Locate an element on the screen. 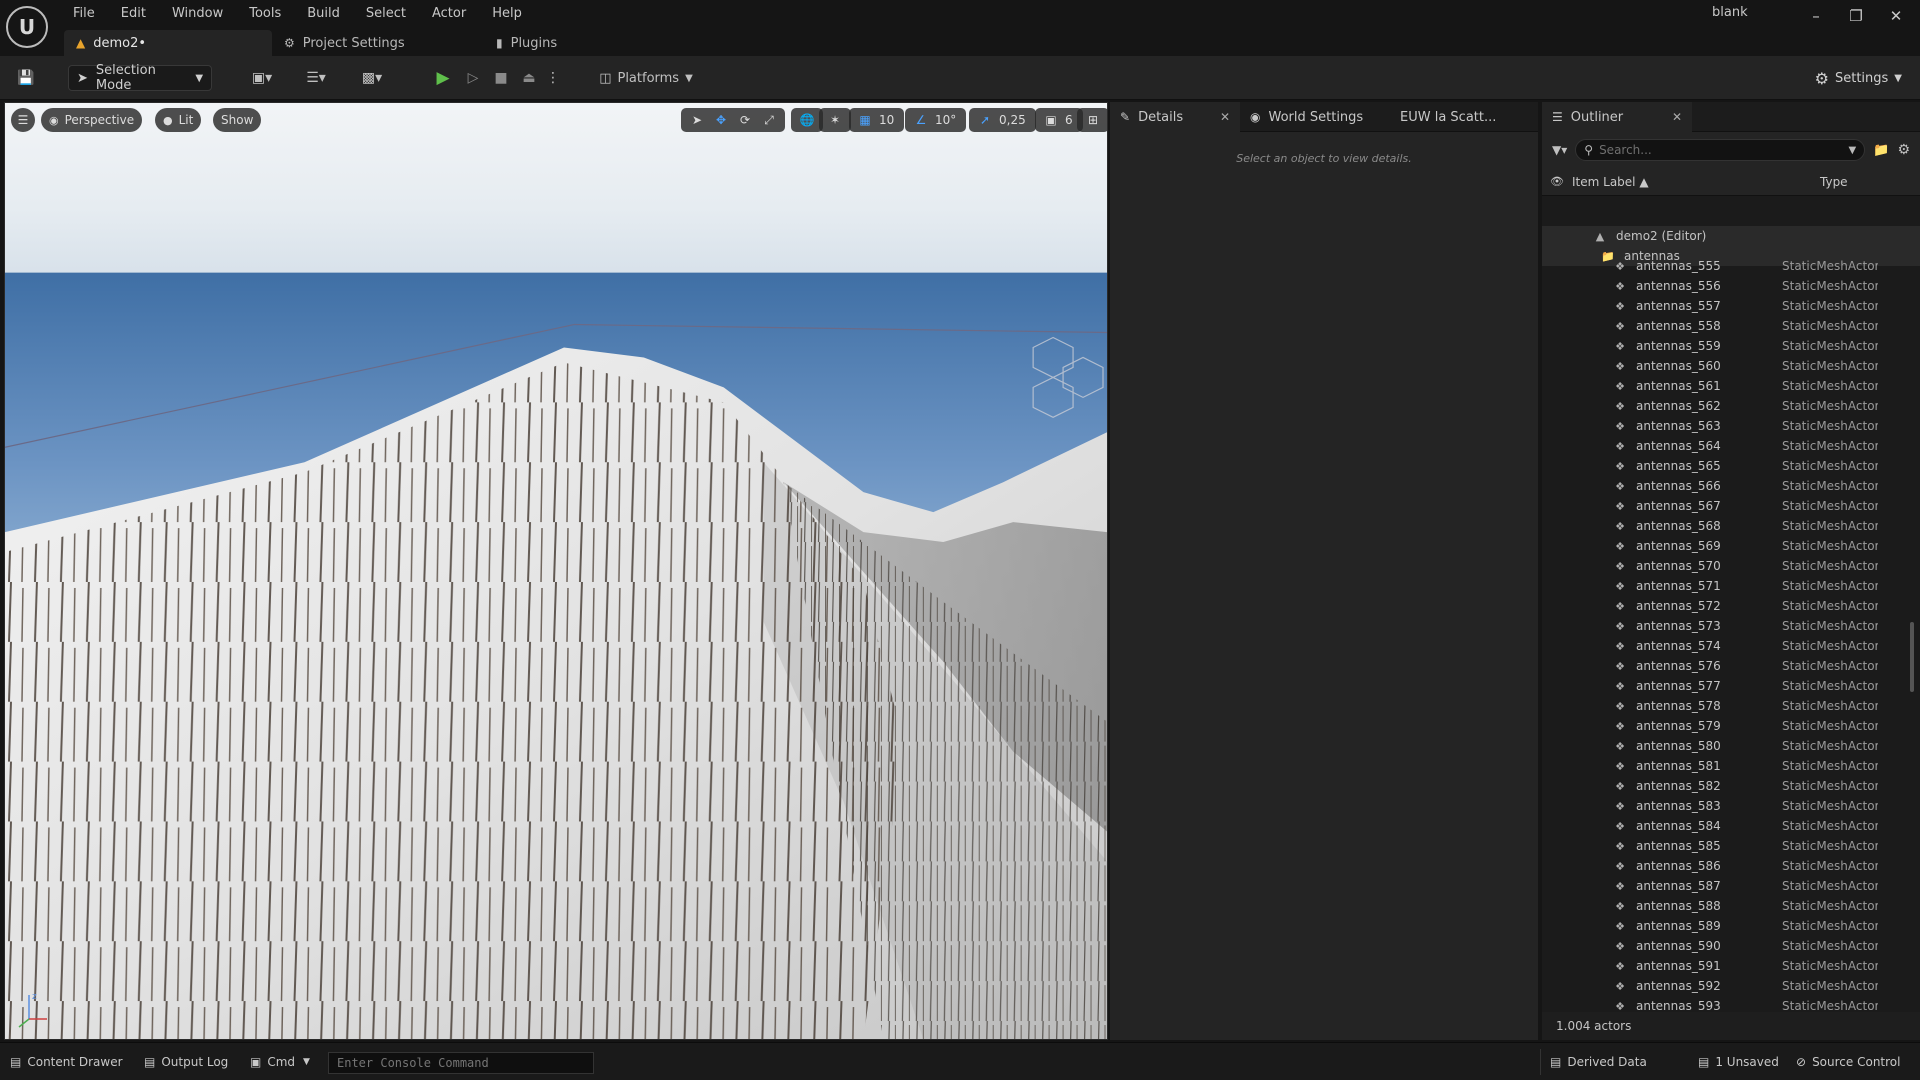 This screenshot has height=1080, width=1920. tree-row-actor: ❖ antennas_565 StaticMeshActor is located at coordinates (1731, 466).